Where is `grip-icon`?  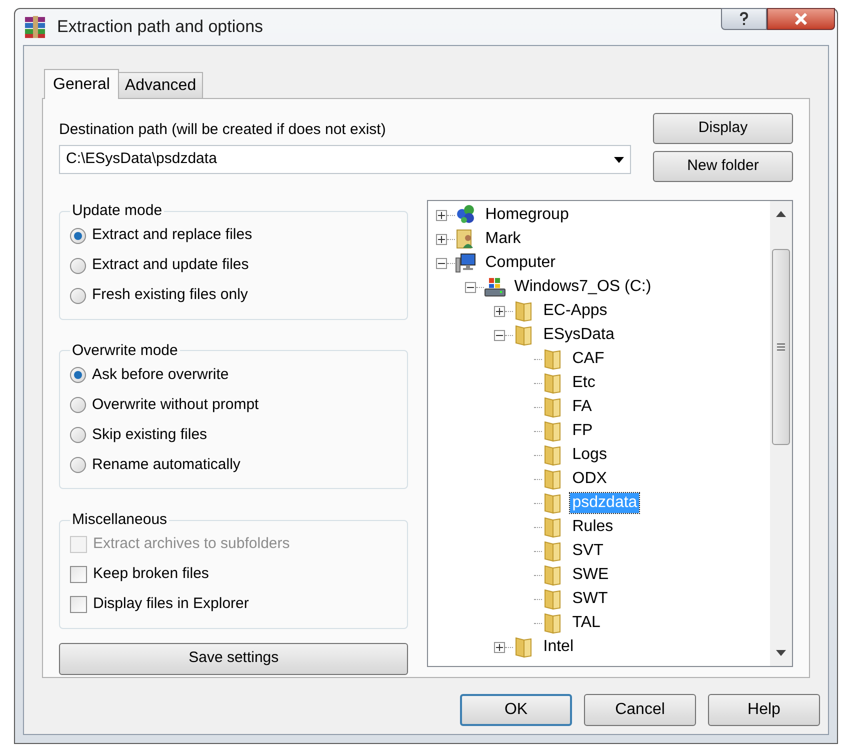
grip-icon is located at coordinates (781, 347).